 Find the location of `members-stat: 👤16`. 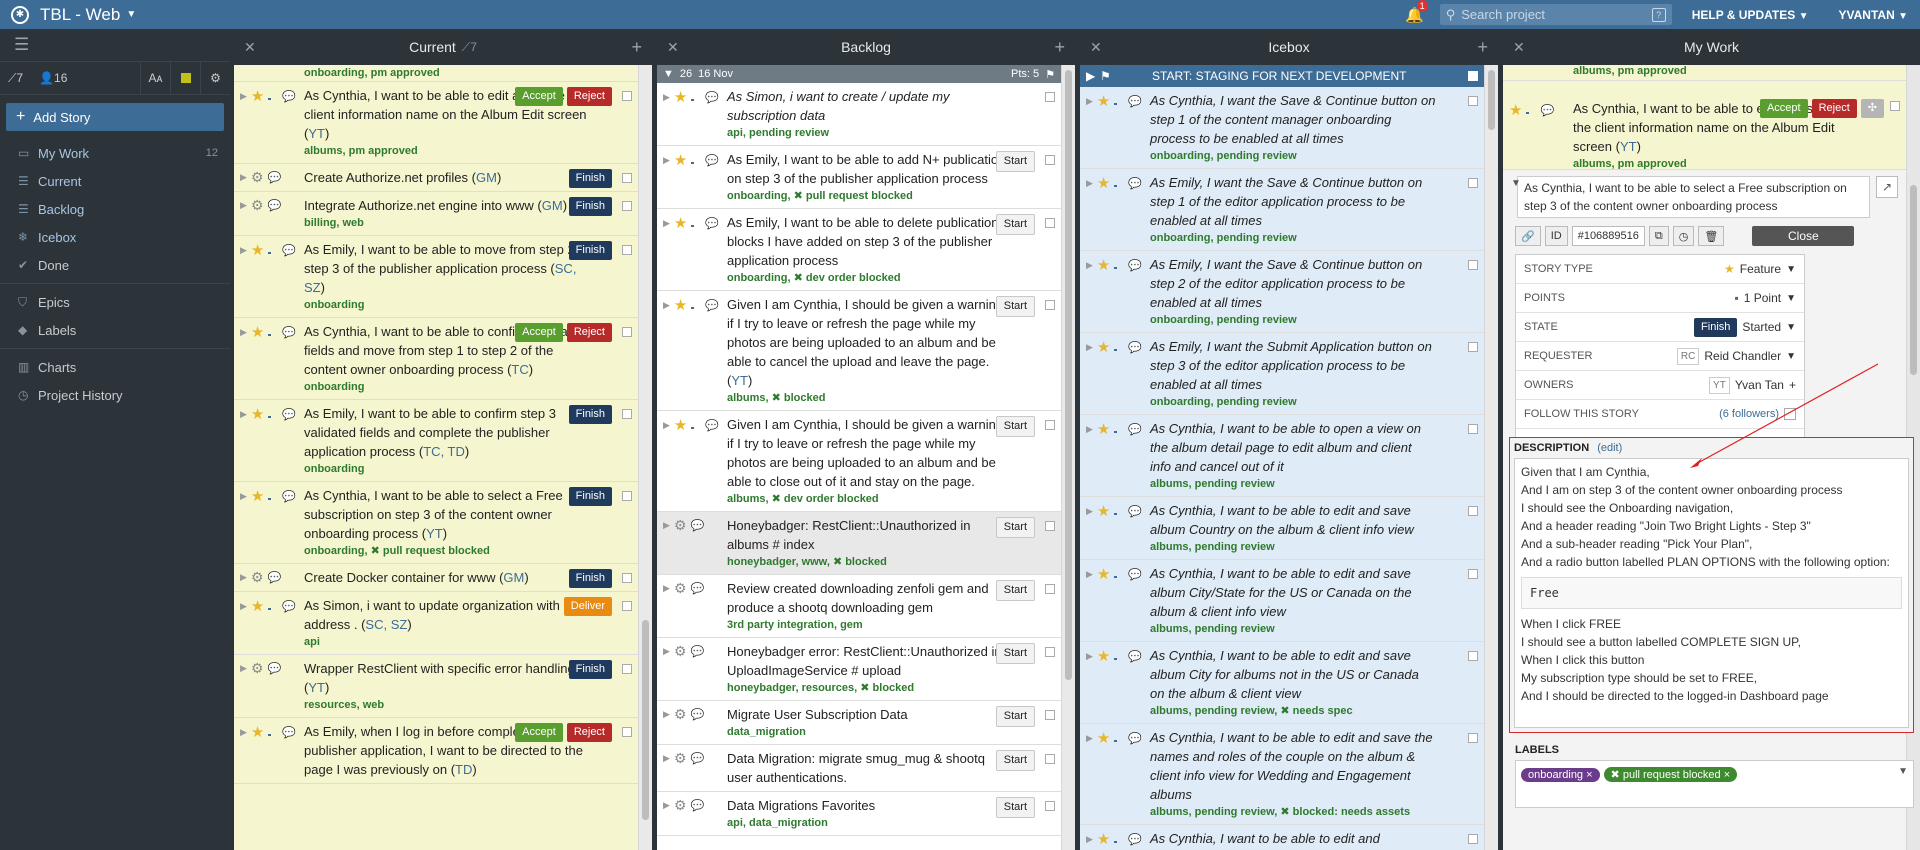

members-stat: 👤16 is located at coordinates (53, 78).